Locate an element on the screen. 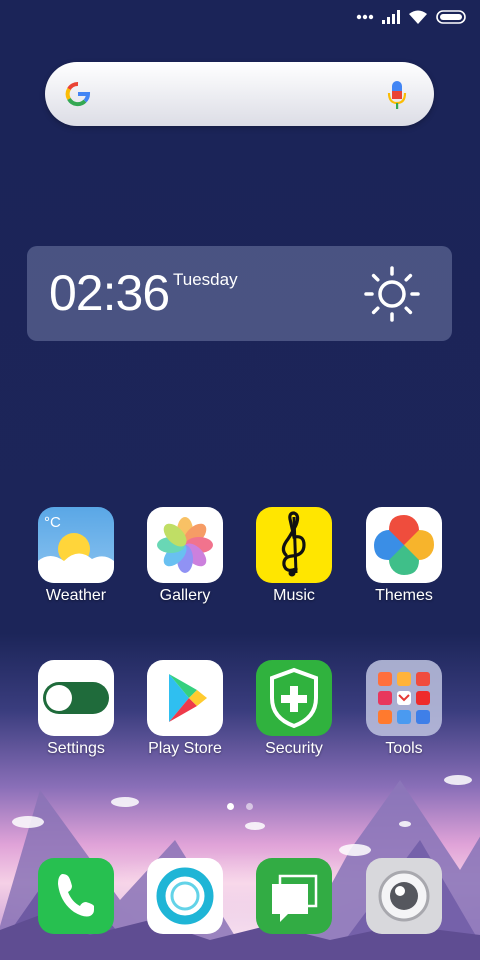 The image size is (480, 960). app-label: Themes is located at coordinates (404, 595).